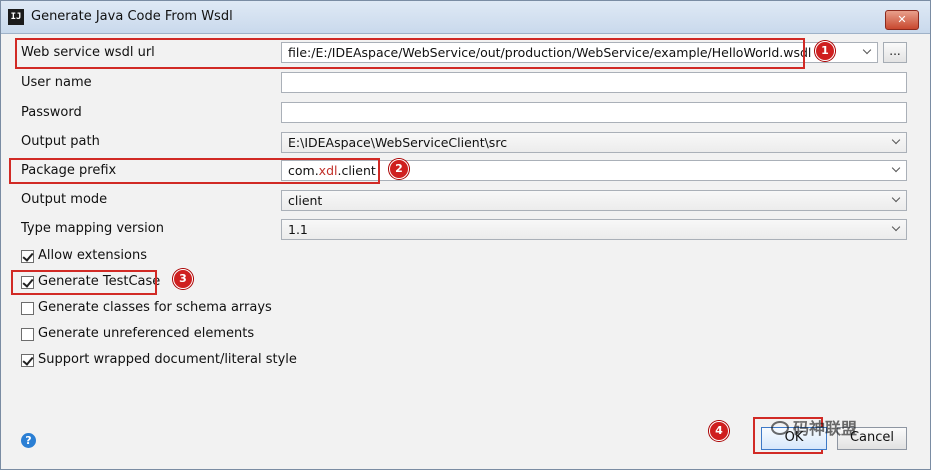  I want to click on unreferenced-elements-checkbox, so click(27, 334).